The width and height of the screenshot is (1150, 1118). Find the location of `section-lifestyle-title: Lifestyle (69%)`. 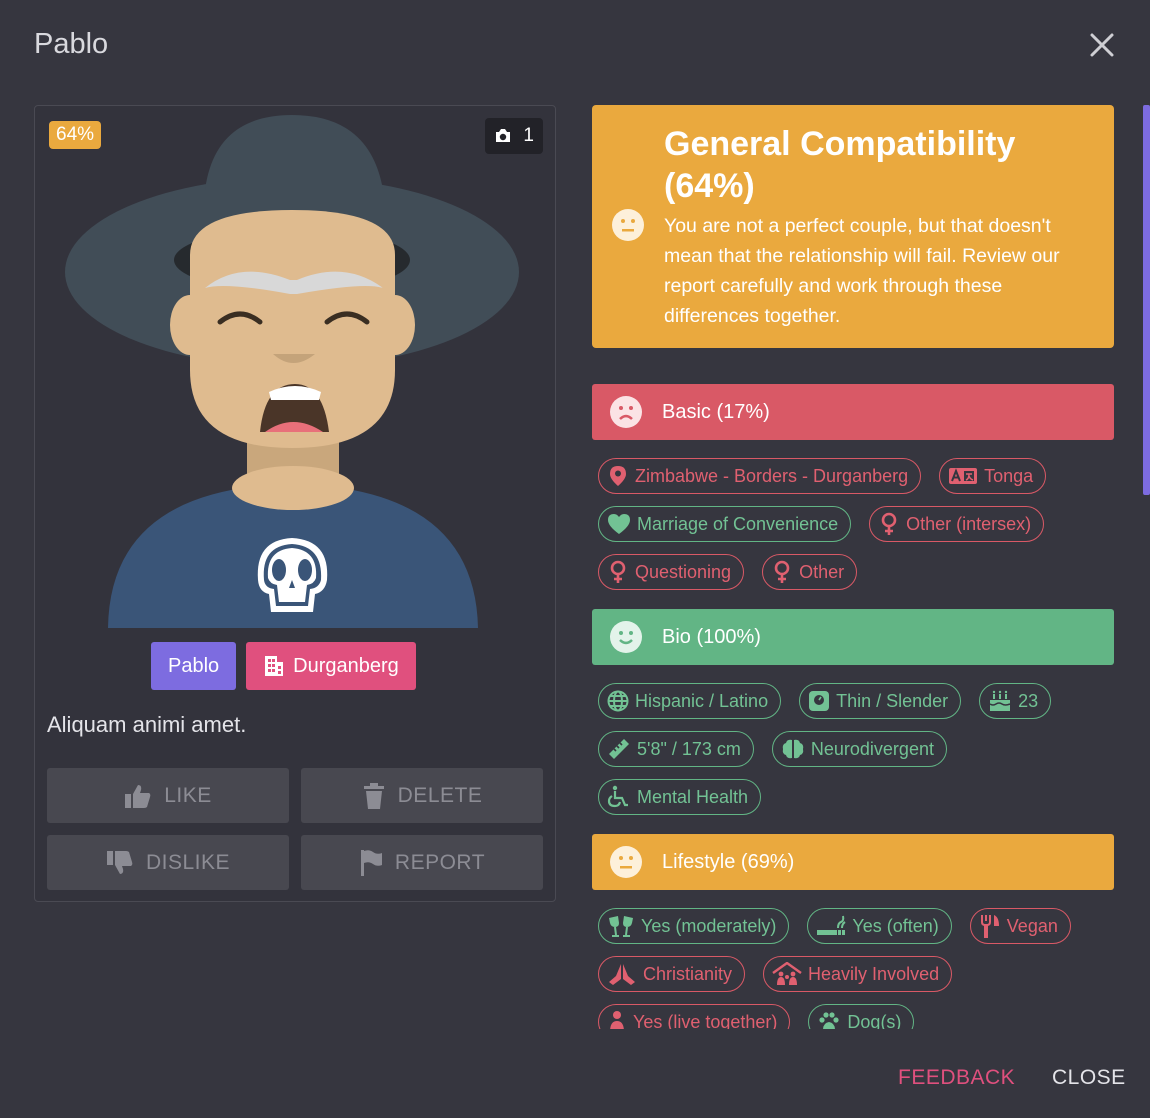

section-lifestyle-title: Lifestyle (69%) is located at coordinates (728, 861).